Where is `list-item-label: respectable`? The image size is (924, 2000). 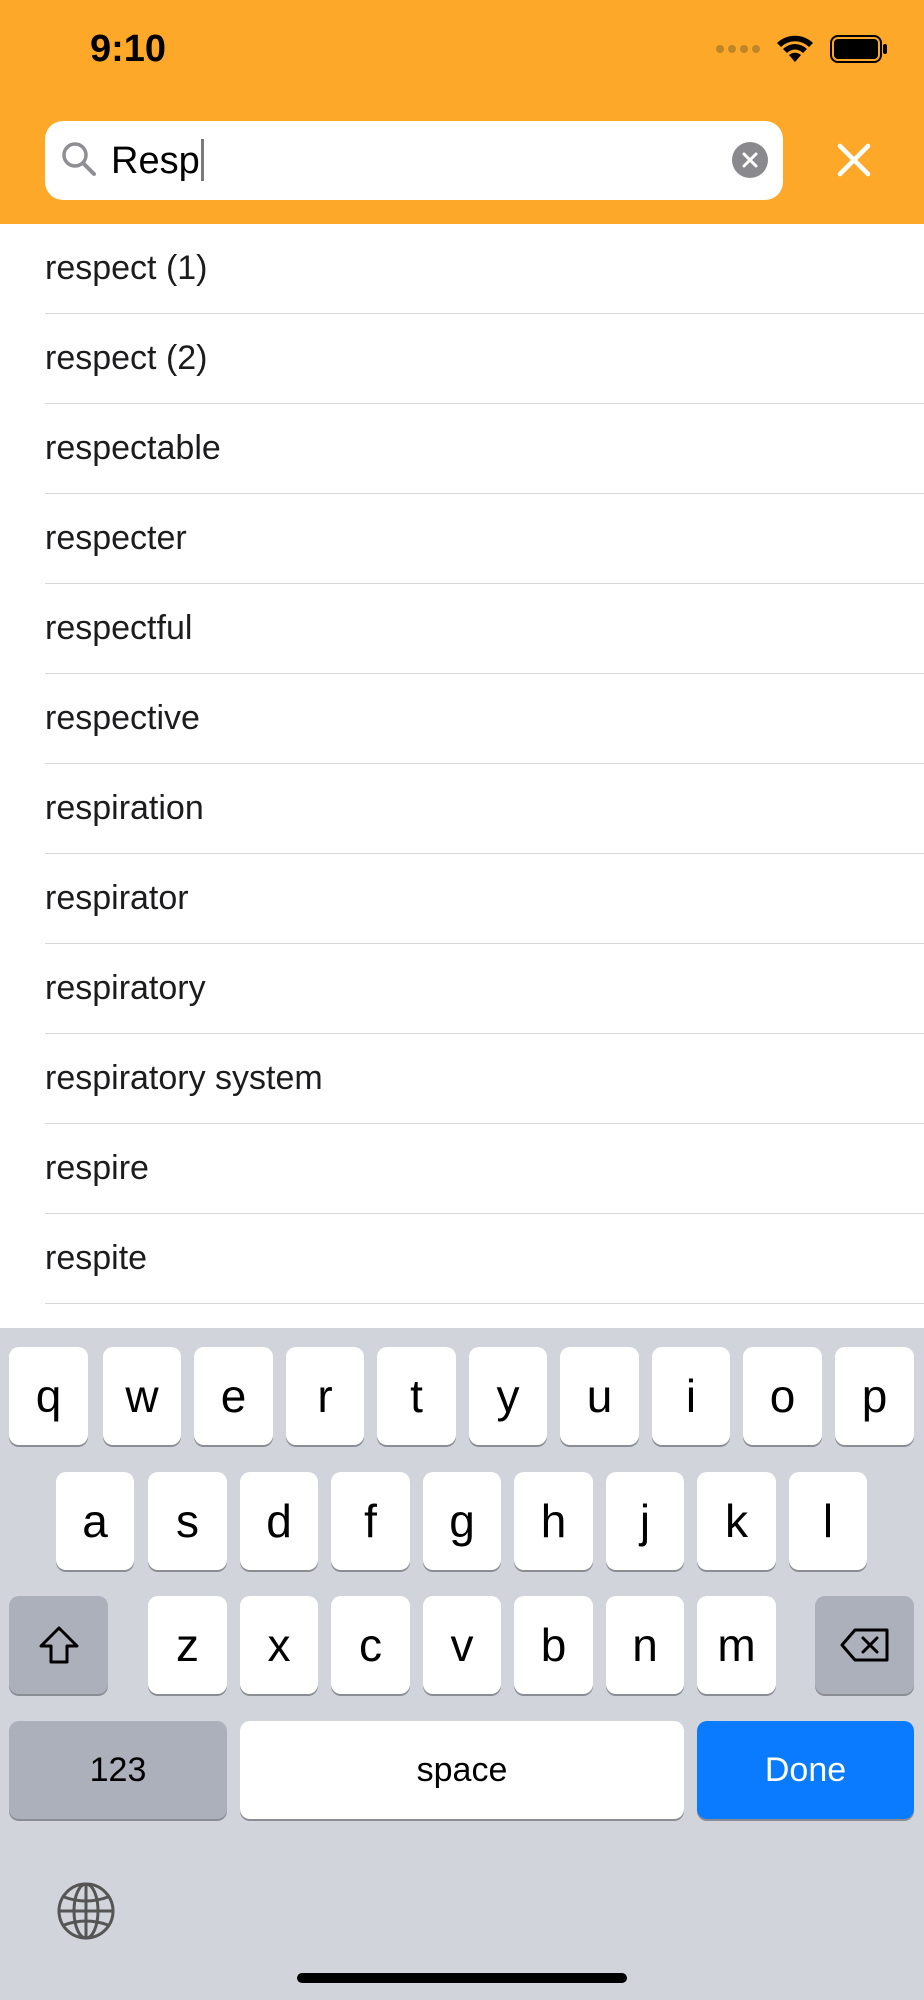 list-item-label: respectable is located at coordinates (133, 448).